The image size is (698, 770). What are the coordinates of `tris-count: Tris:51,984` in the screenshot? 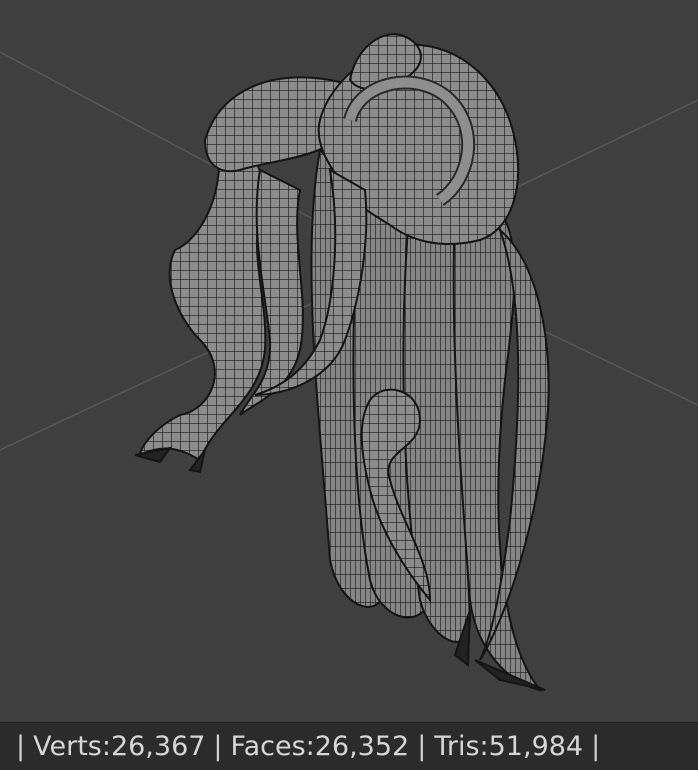 It's located at (509, 746).